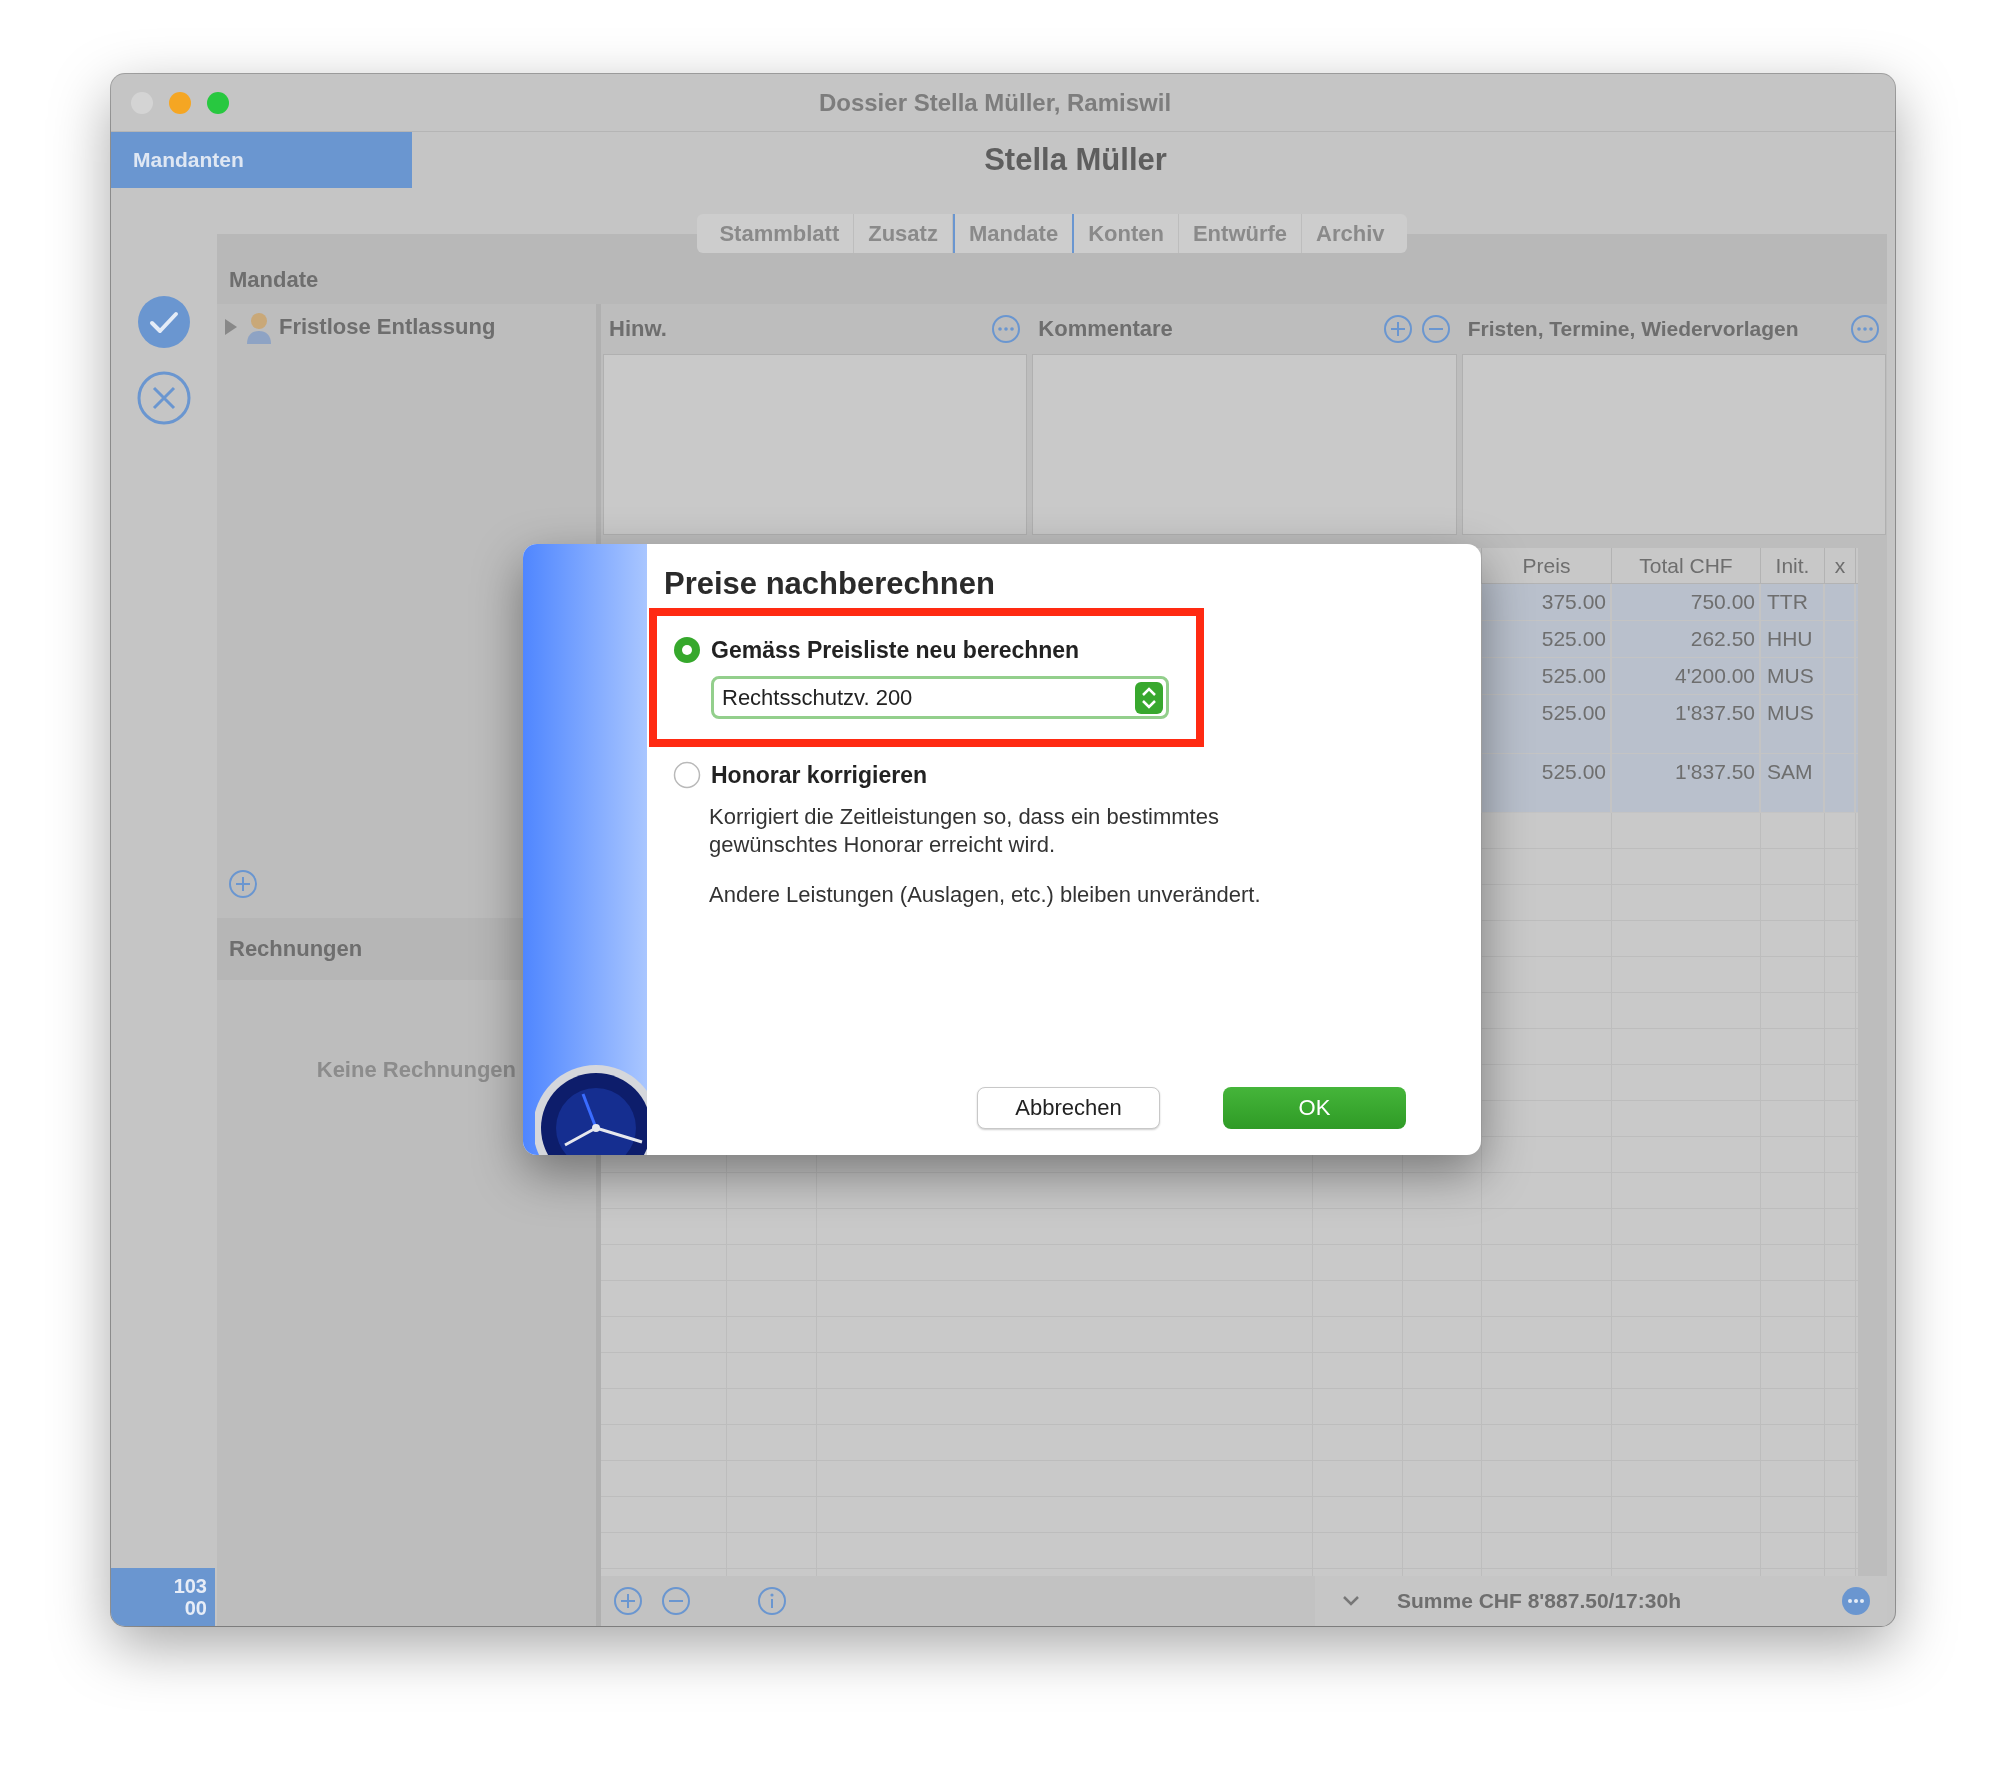 This screenshot has height=1774, width=2006. Describe the element at coordinates (772, 1601) in the screenshot. I see `info-icon` at that location.